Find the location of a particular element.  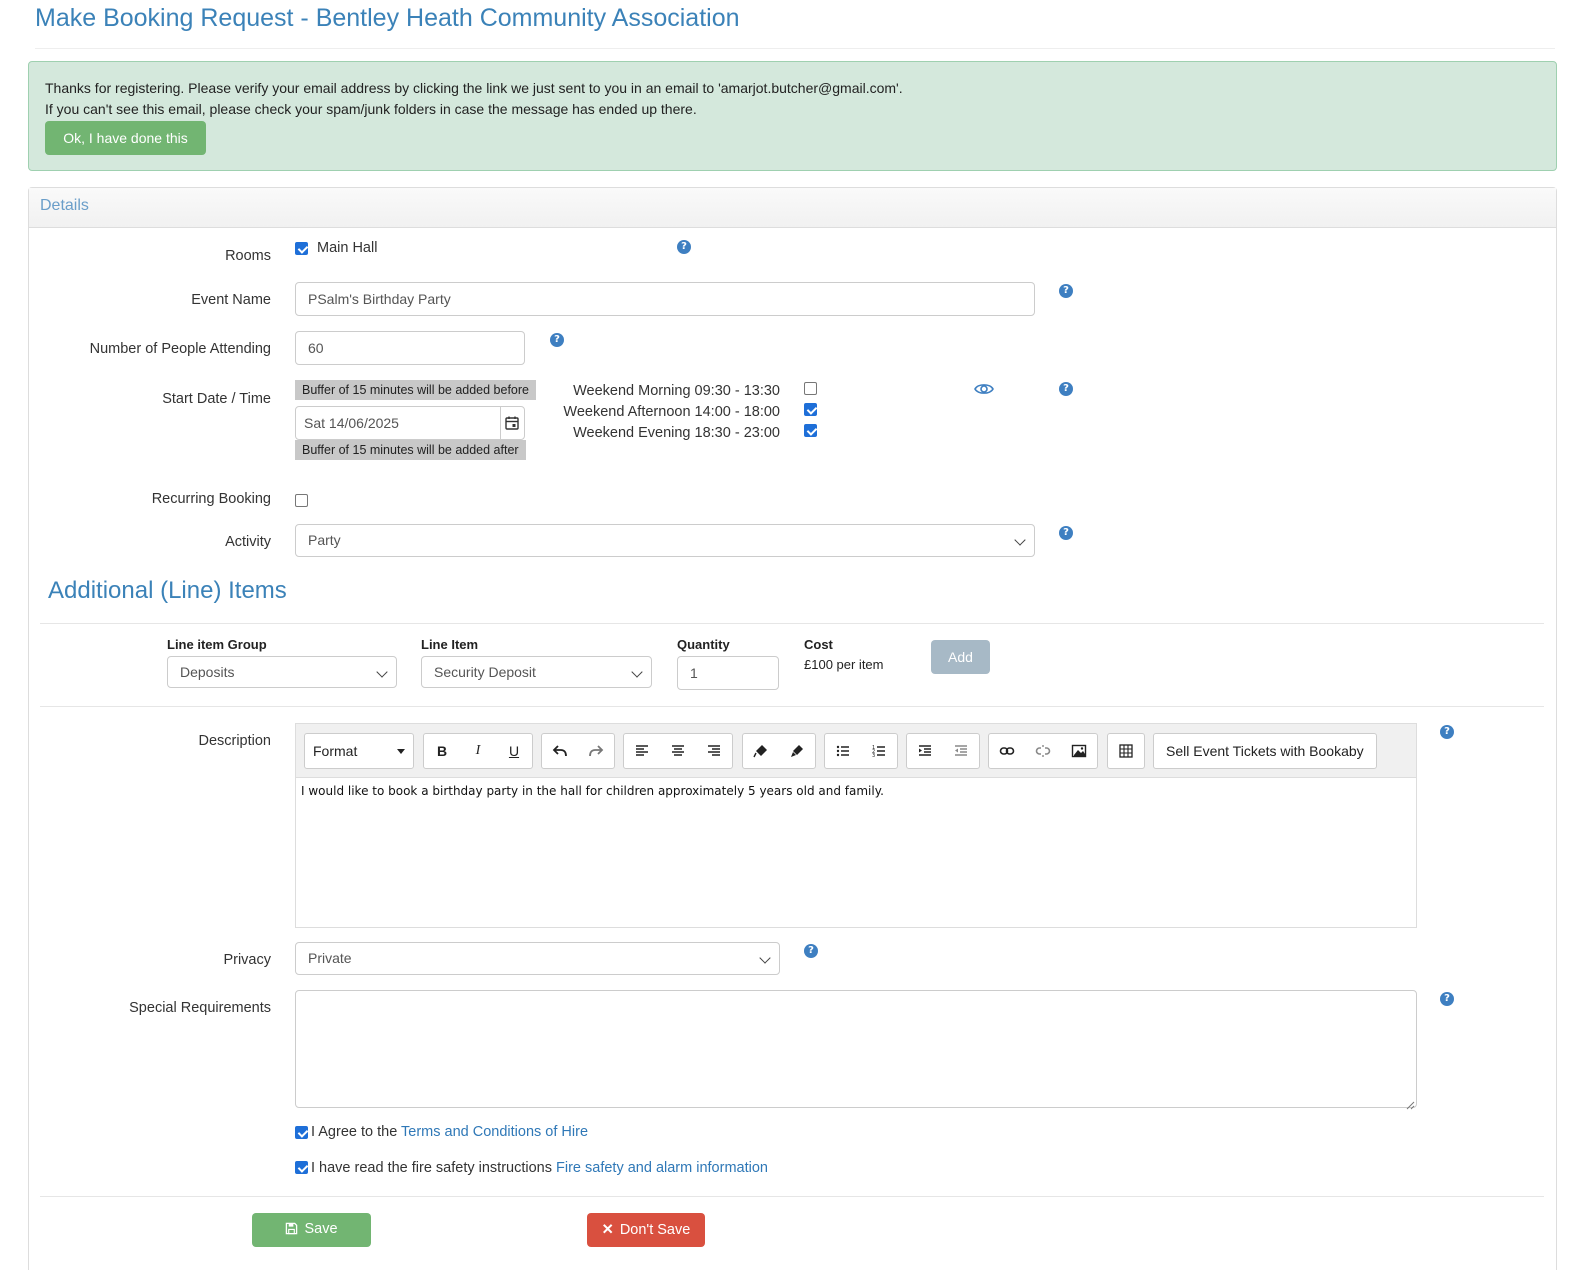

line-item-group-select: Deposits is located at coordinates (282, 672).